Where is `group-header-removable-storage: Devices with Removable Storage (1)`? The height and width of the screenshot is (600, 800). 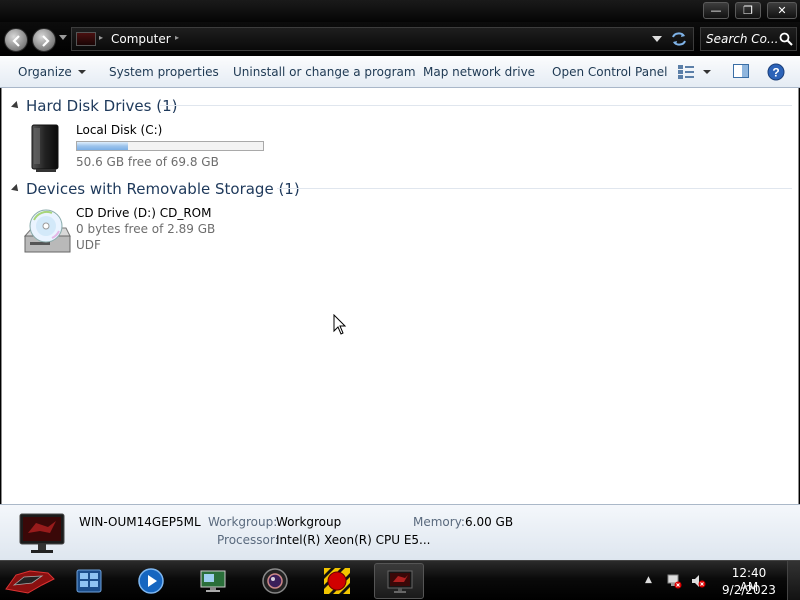
group-header-removable-storage: Devices with Removable Storage (1) is located at coordinates (401, 189).